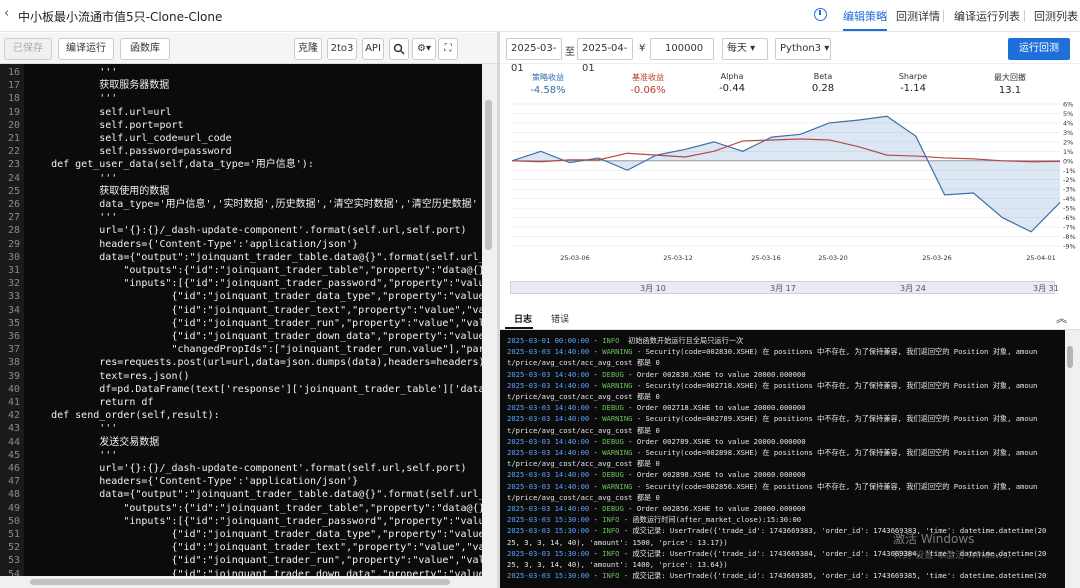 Image resolution: width=1080 pixels, height=588 pixels. What do you see at coordinates (108, 376) in the screenshot?
I see `code-text: text=res.json()` at bounding box center [108, 376].